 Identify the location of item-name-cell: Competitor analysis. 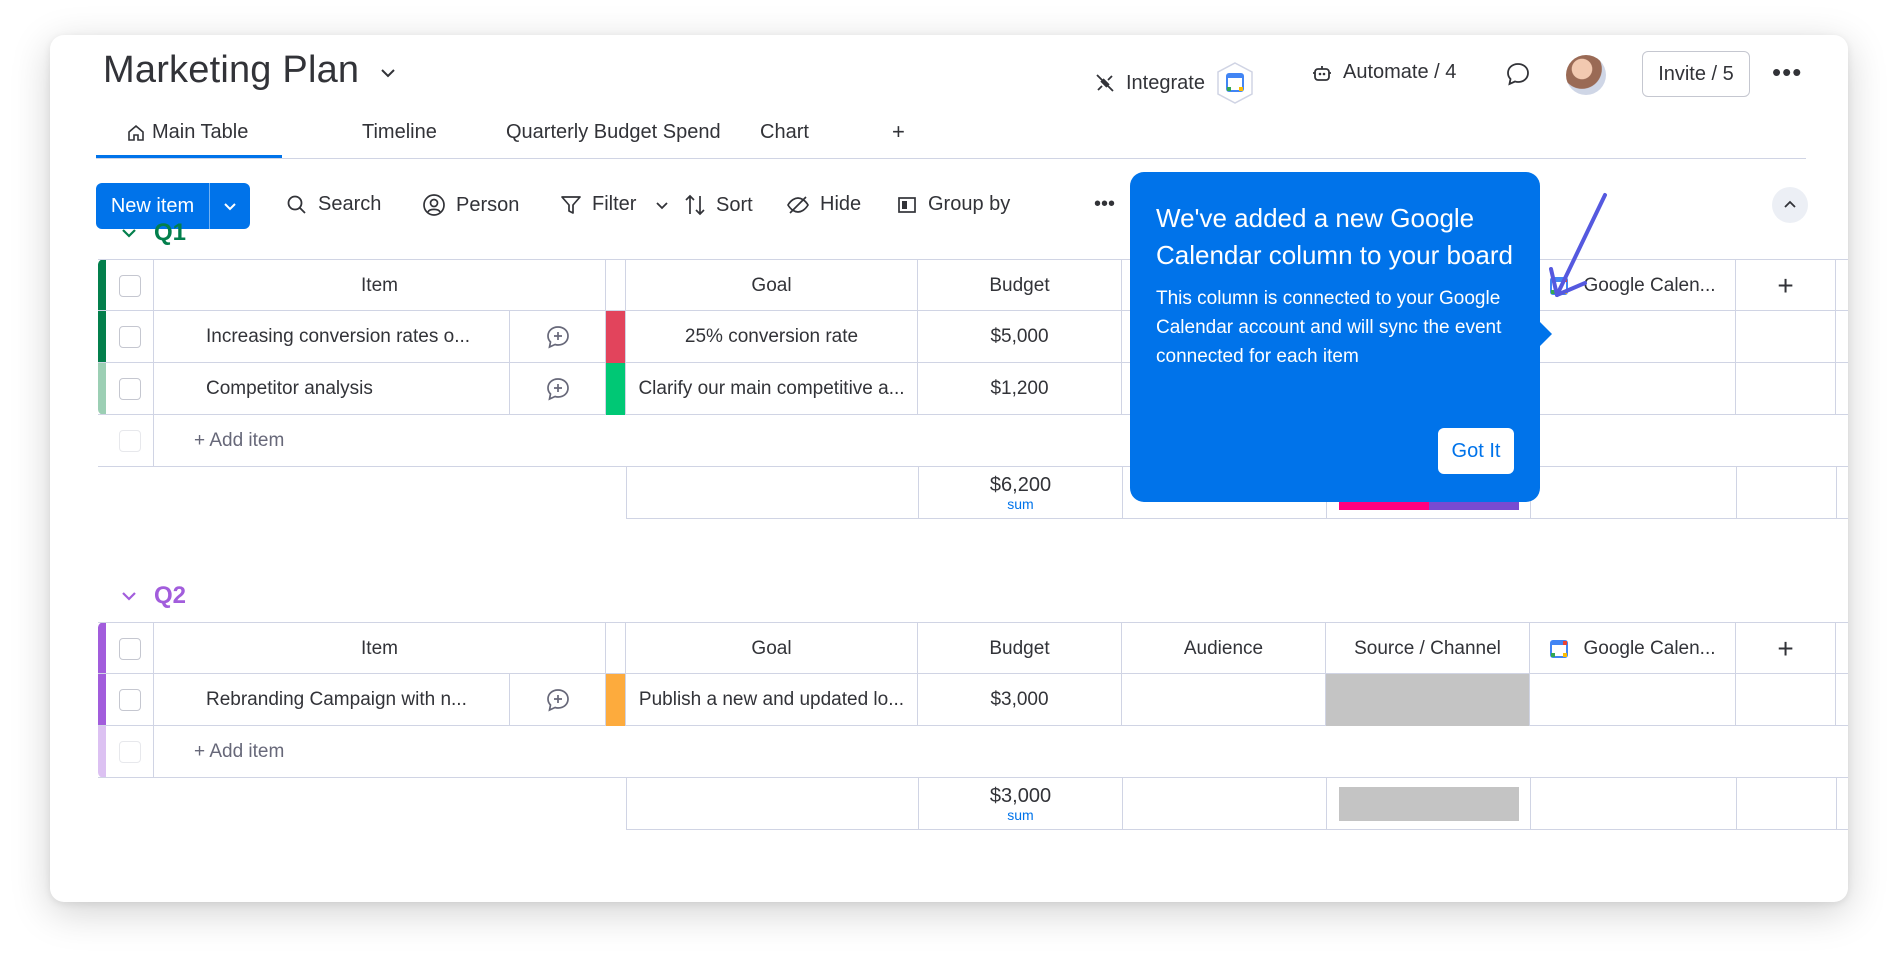
(332, 389).